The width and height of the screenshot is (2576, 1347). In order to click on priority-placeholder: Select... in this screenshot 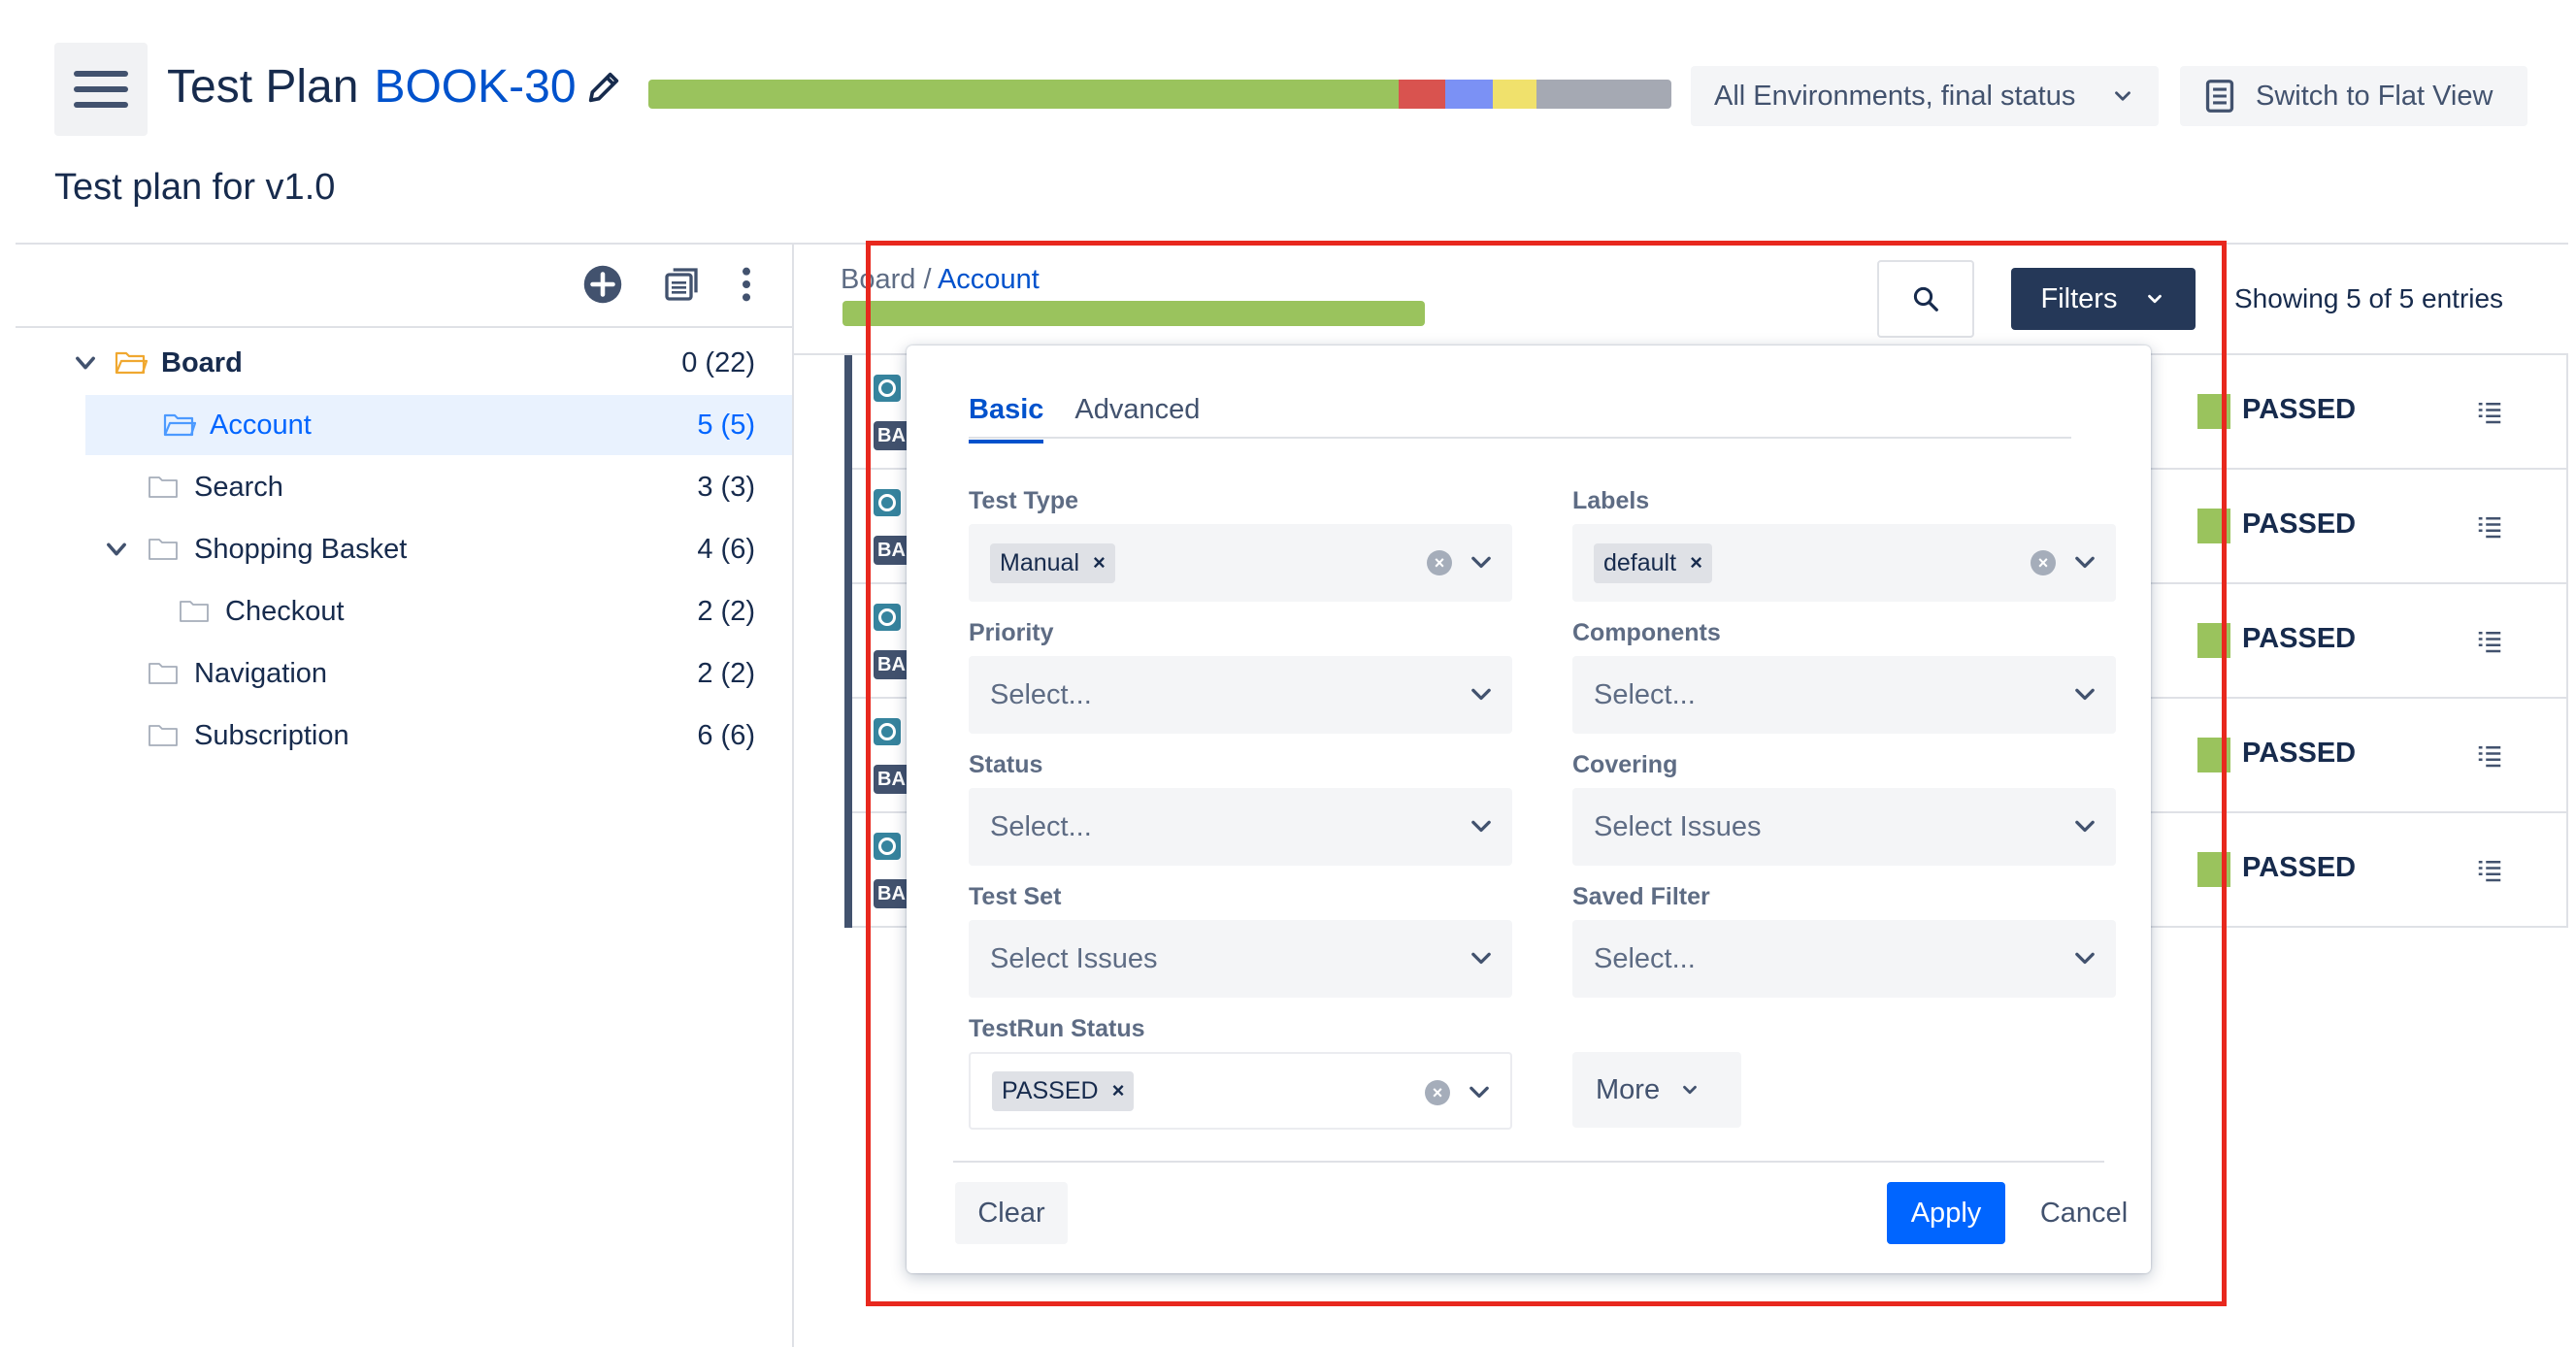, I will do `click(1041, 694)`.